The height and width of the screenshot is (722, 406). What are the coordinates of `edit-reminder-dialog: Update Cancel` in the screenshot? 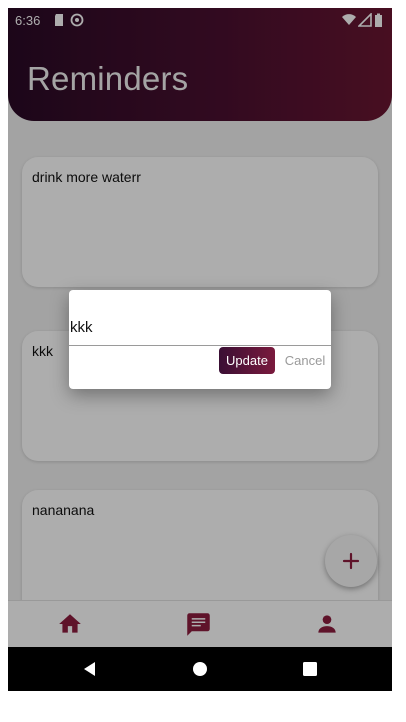 It's located at (200, 339).